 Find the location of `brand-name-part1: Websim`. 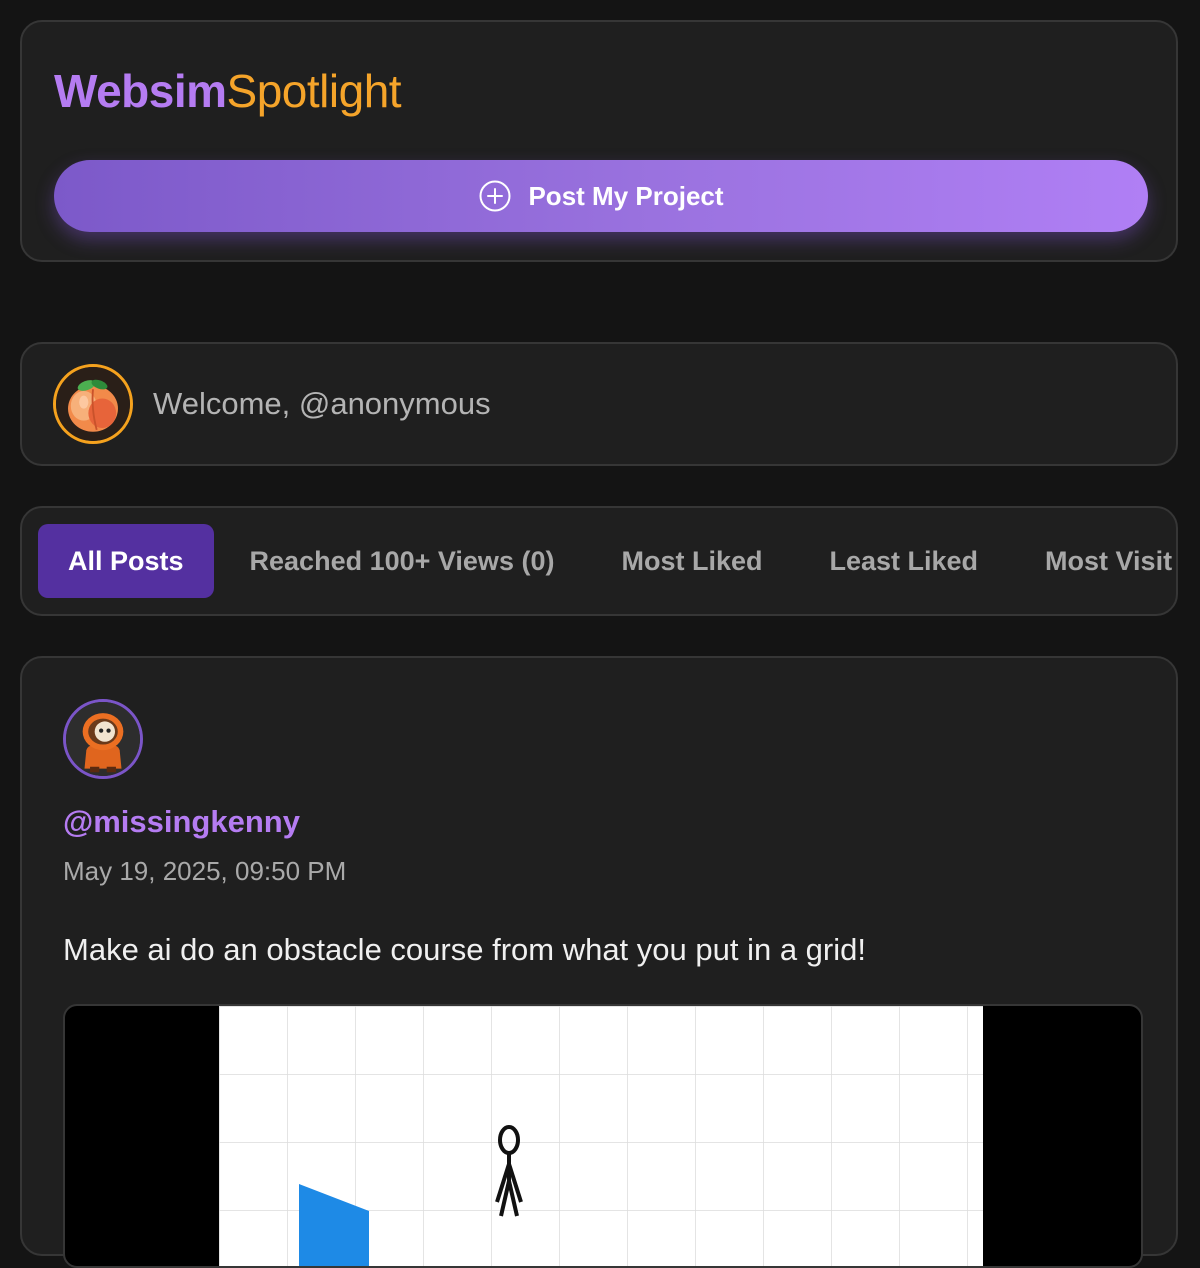

brand-name-part1: Websim is located at coordinates (140, 91).